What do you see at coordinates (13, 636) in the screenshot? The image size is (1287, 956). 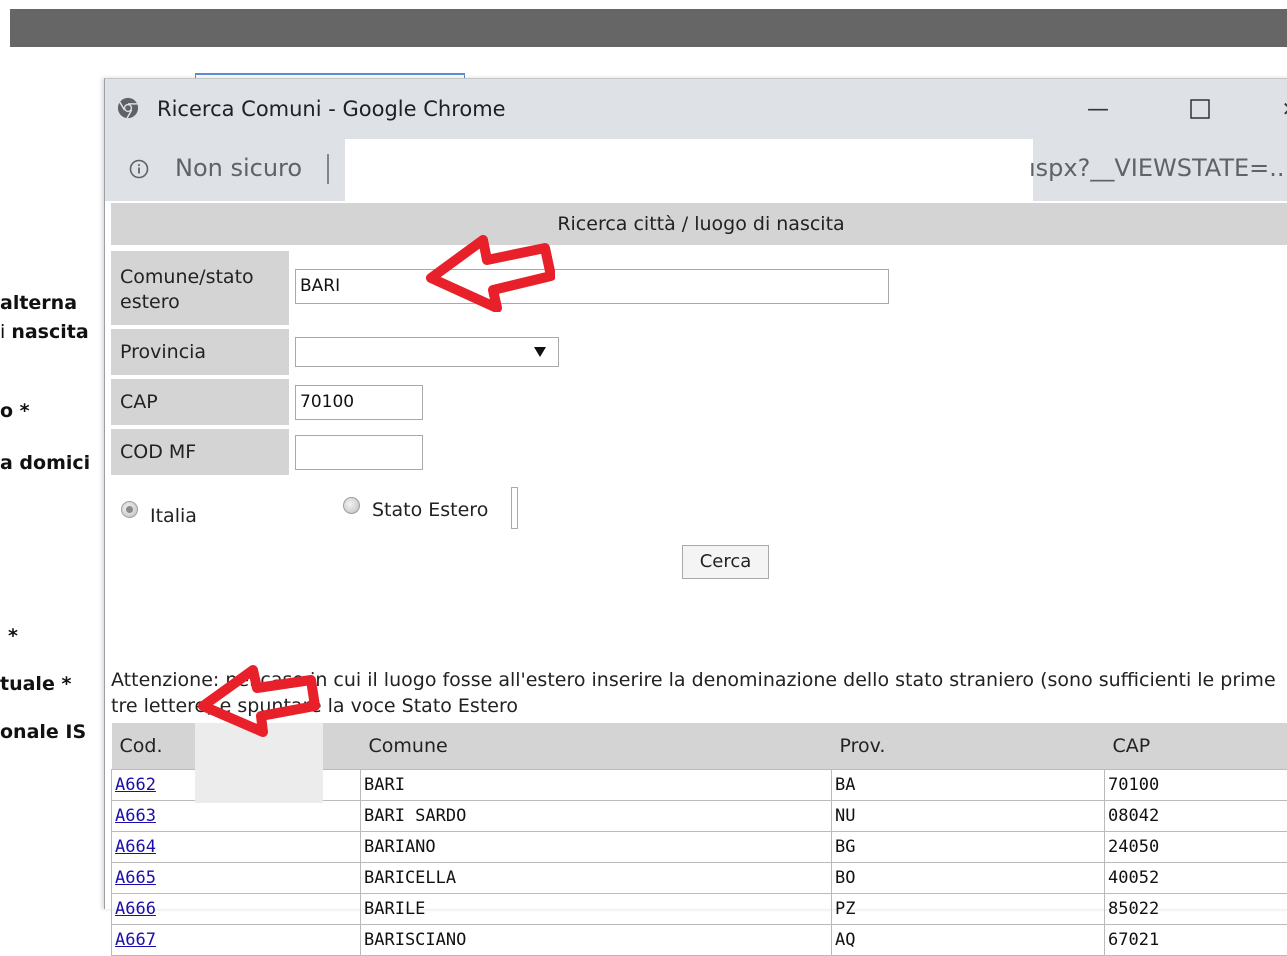 I see `bg-label-required-2: *` at bounding box center [13, 636].